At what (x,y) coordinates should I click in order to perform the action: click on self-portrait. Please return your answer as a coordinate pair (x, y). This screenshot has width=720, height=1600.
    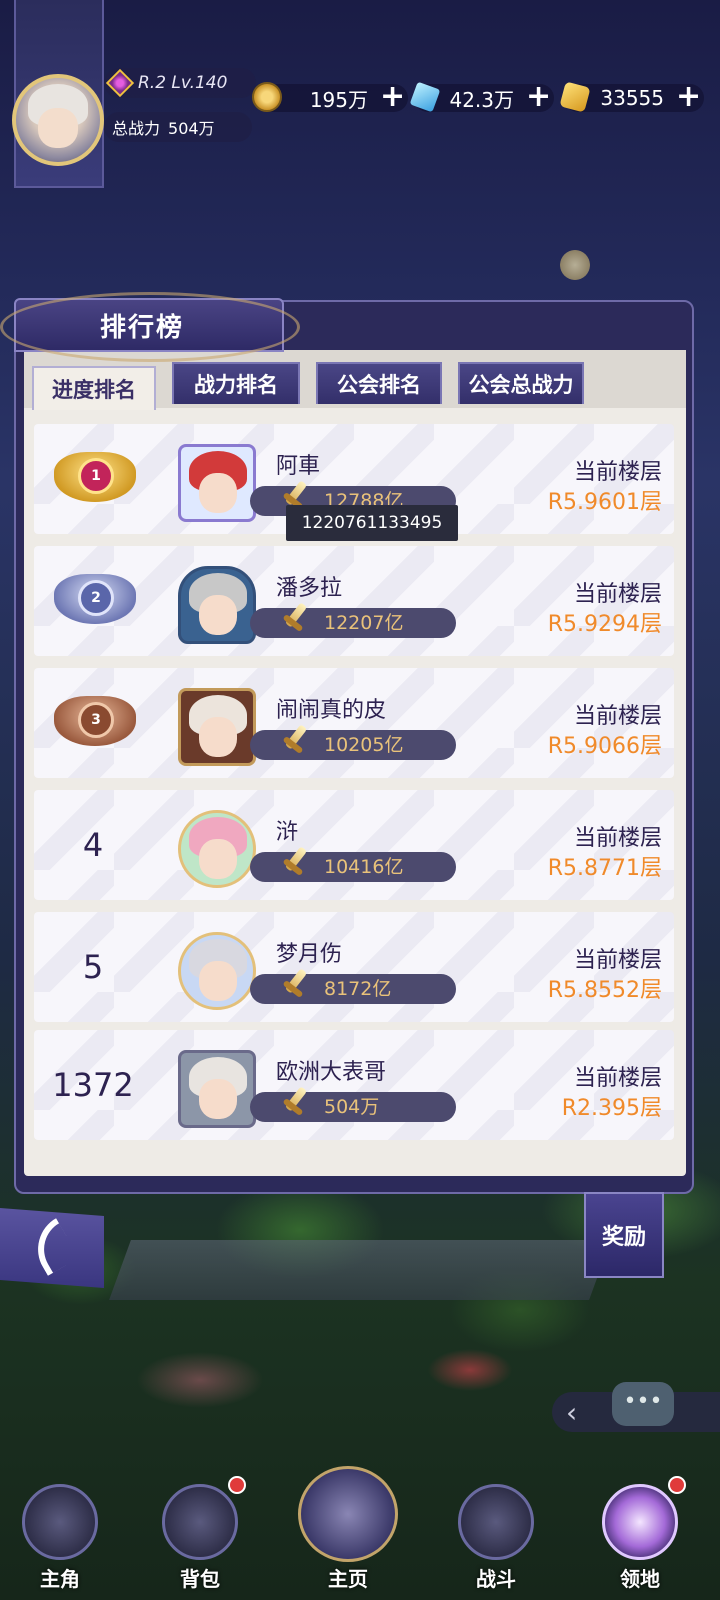
    Looking at the image, I should click on (217, 1089).